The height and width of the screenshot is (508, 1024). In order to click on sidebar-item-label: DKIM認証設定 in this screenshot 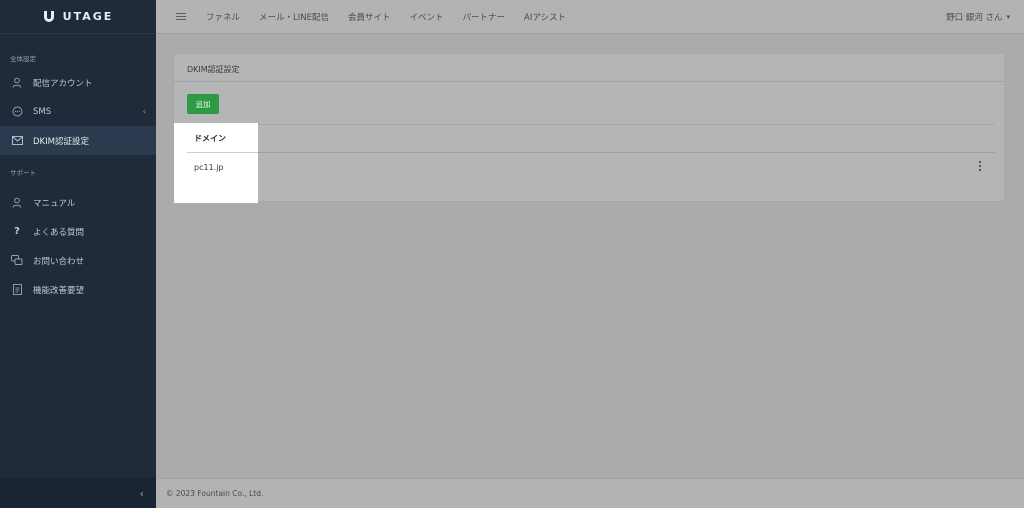, I will do `click(61, 141)`.